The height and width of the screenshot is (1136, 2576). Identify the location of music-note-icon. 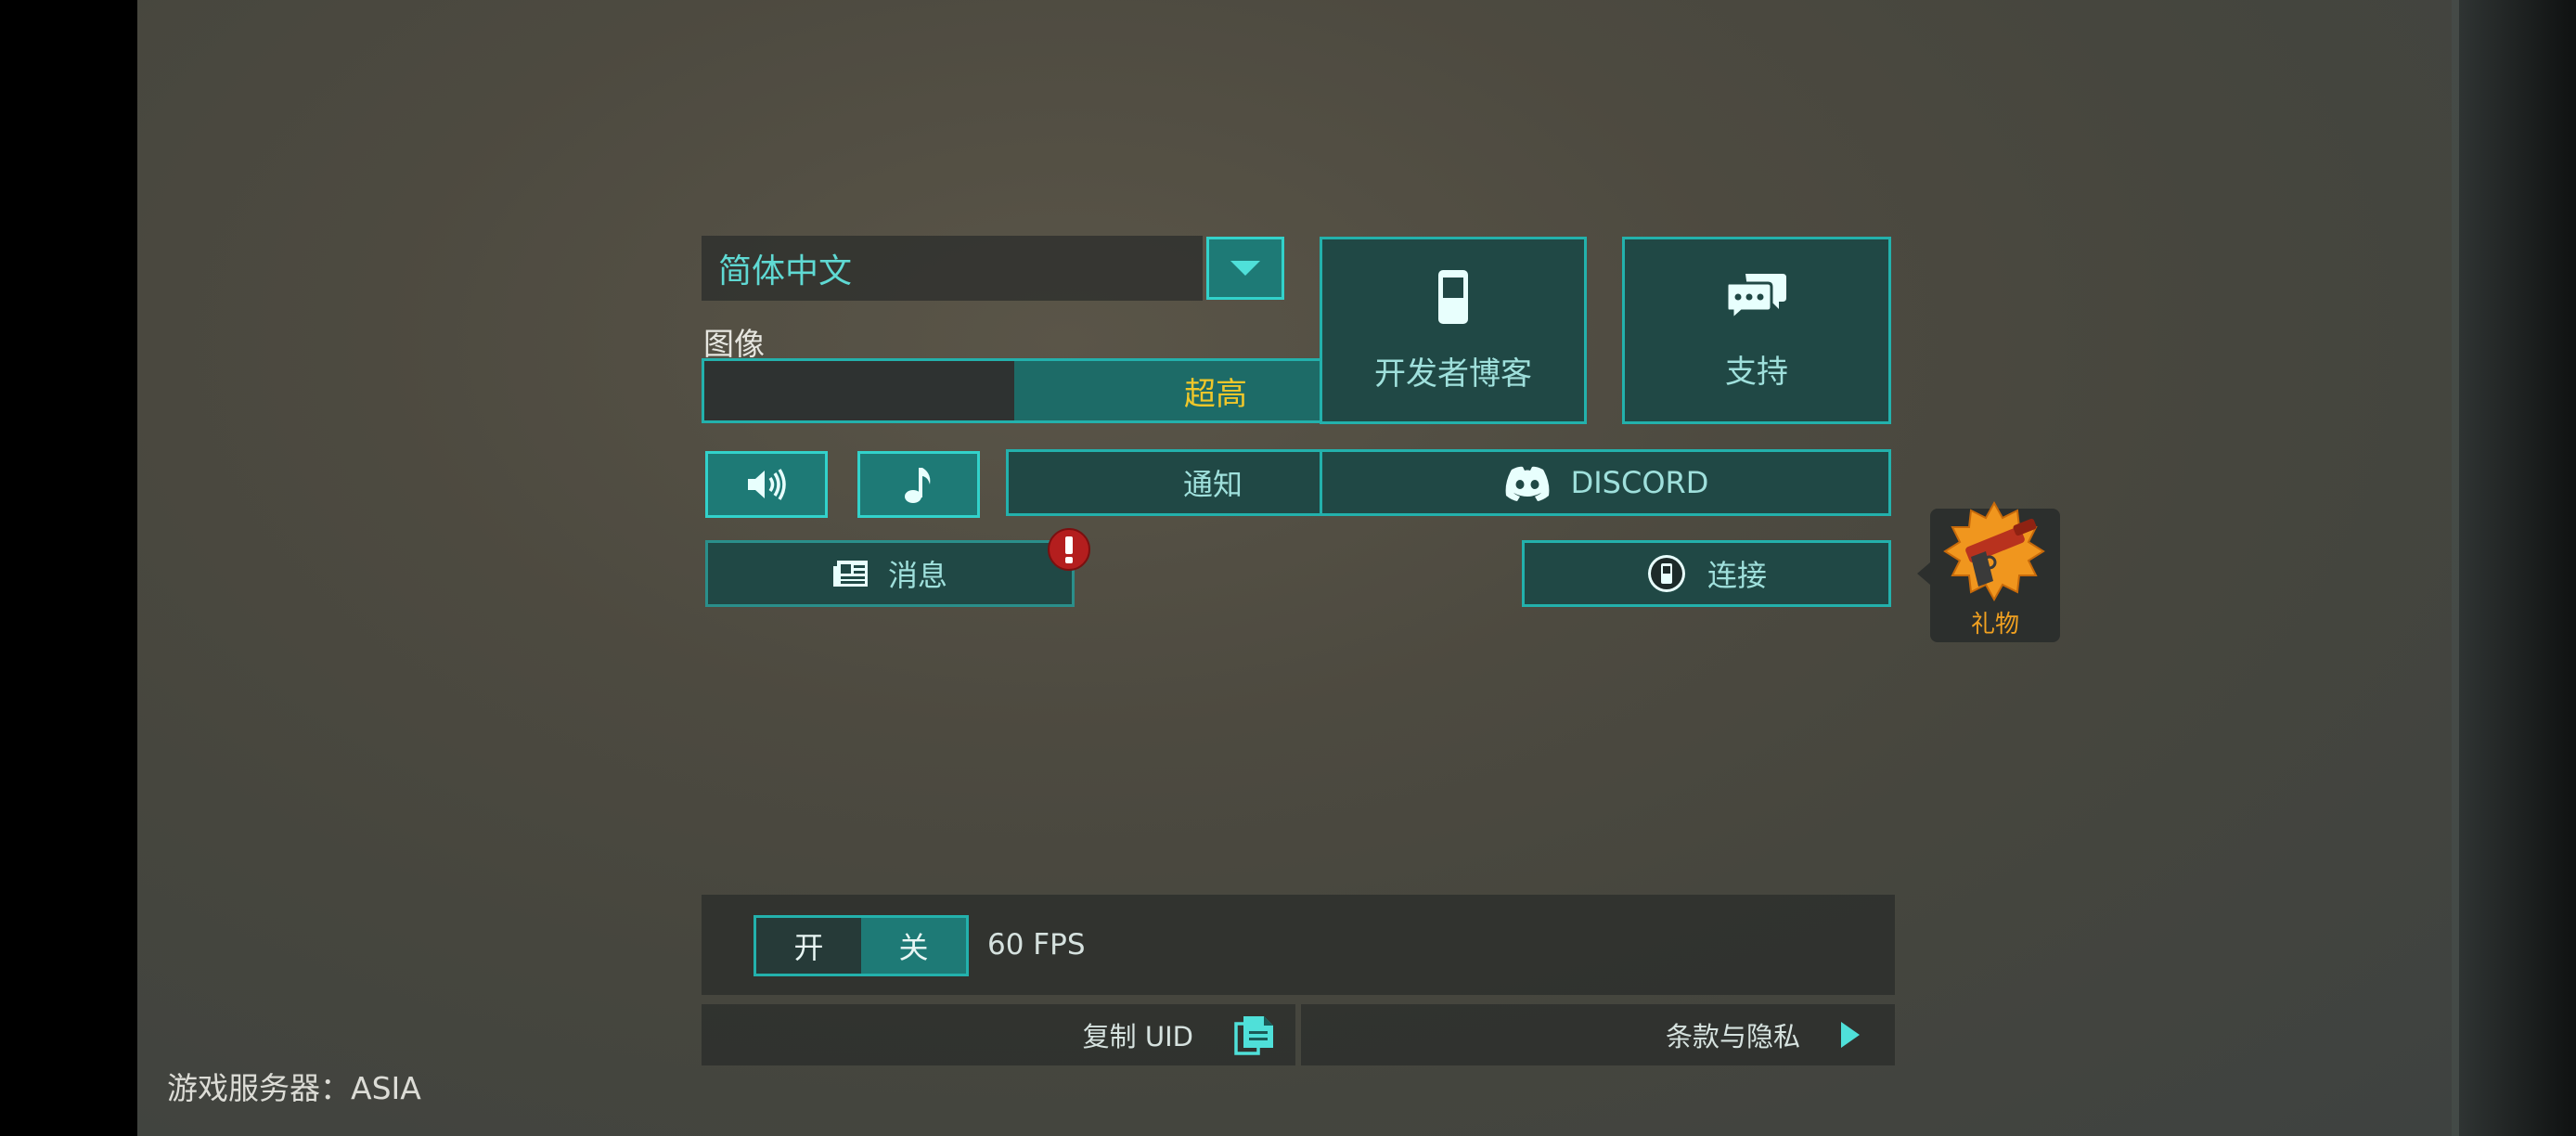
(918, 484).